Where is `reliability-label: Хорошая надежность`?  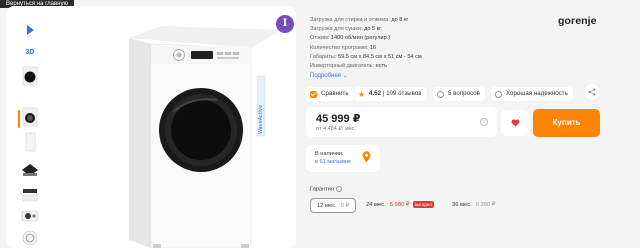 reliability-label: Хорошая надежность is located at coordinates (537, 93).